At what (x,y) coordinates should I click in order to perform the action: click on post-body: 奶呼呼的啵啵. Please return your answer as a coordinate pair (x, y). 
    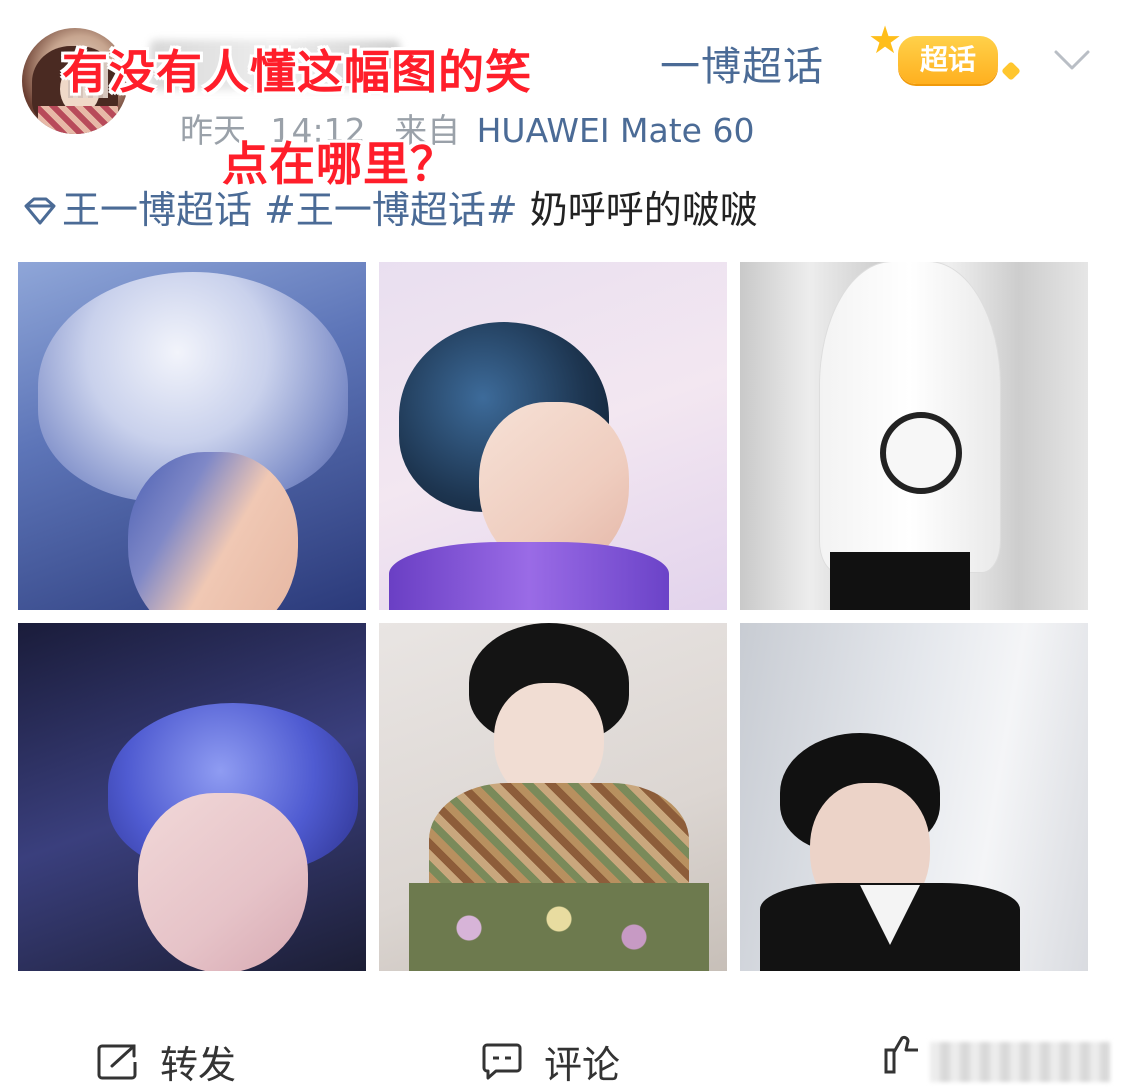
    Looking at the image, I should click on (643, 210).